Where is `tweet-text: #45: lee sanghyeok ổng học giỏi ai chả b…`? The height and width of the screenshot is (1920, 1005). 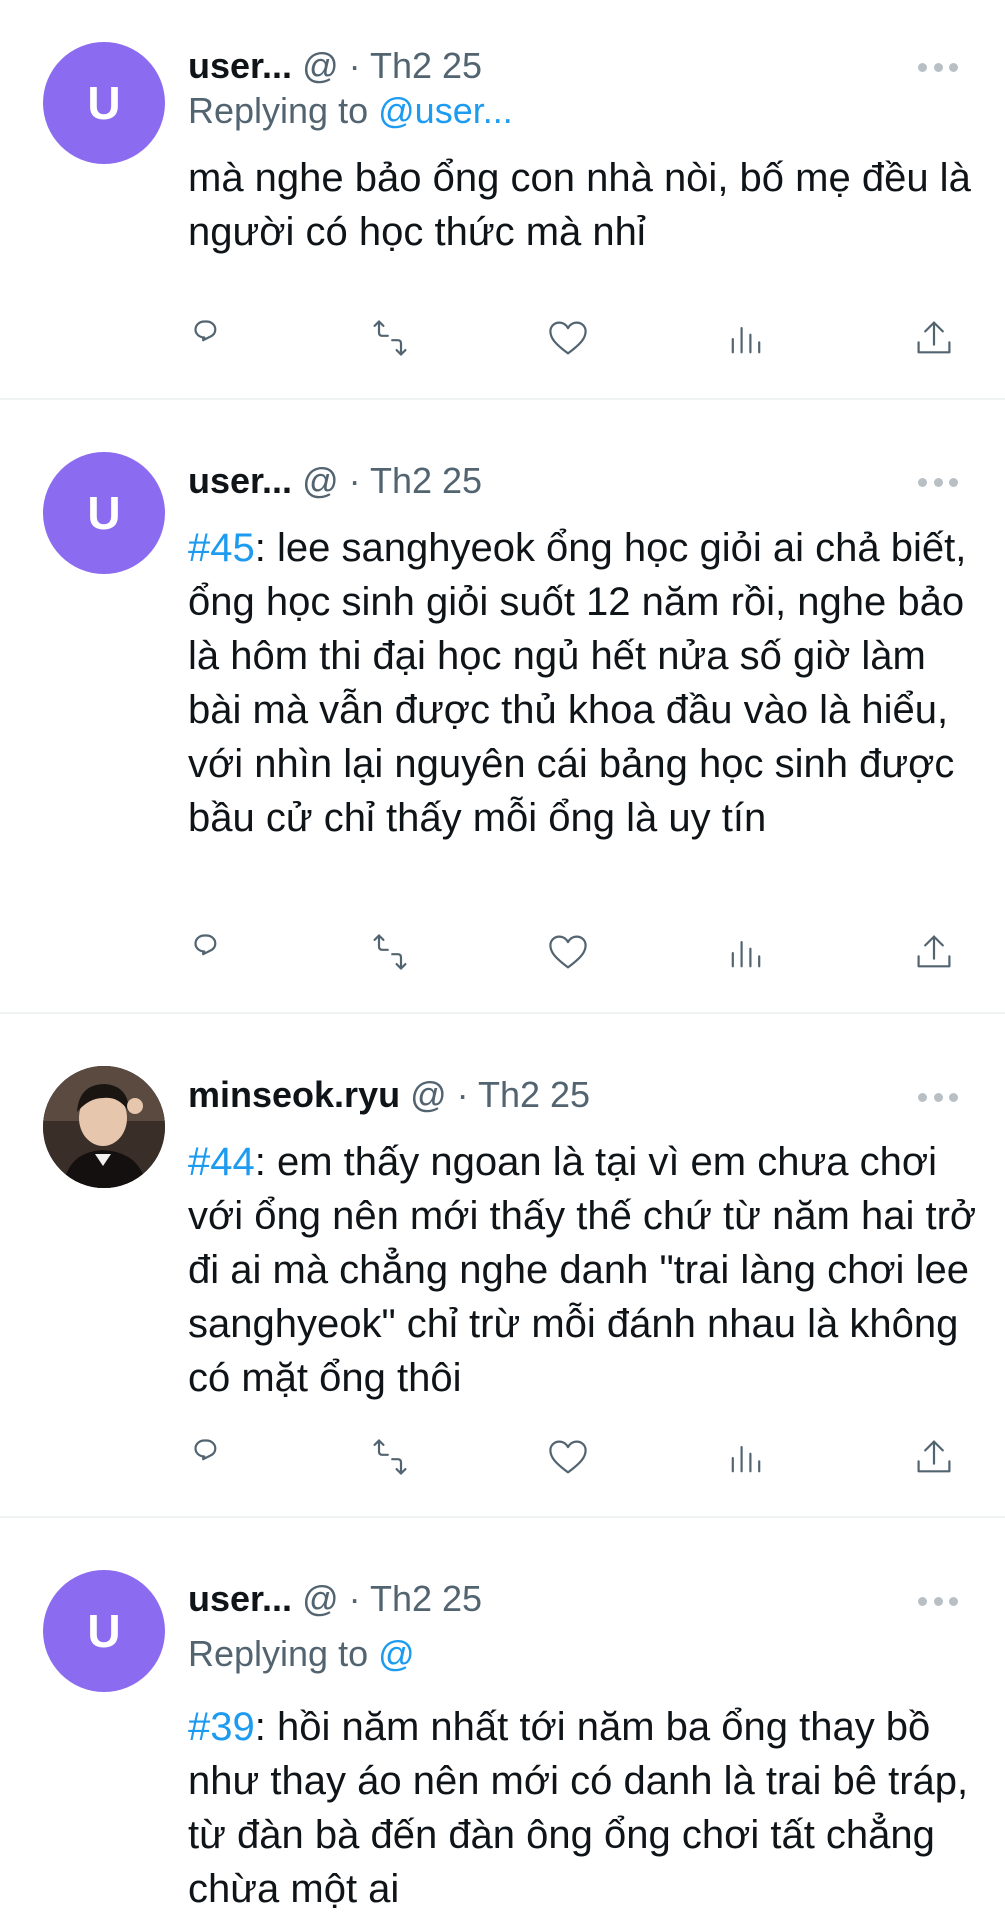 tweet-text: #45: lee sanghyeok ổng học giỏi ai chả b… is located at coordinates (583, 683).